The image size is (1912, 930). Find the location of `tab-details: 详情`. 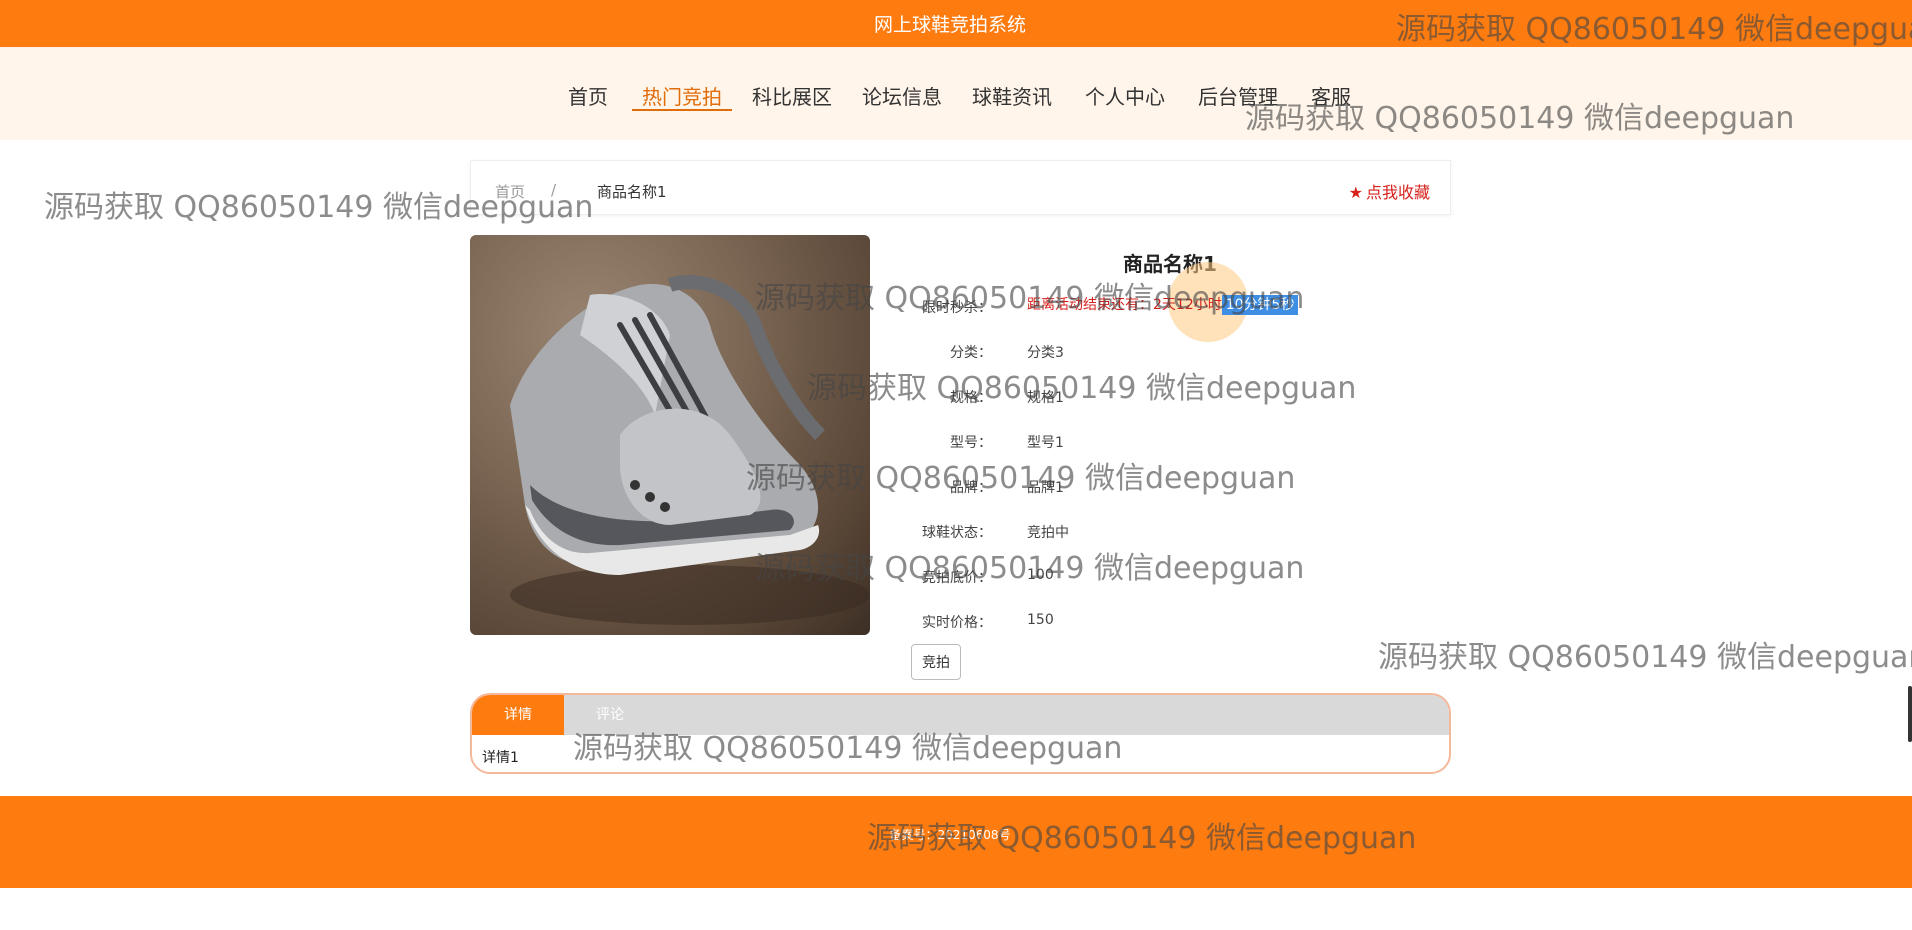

tab-details: 详情 is located at coordinates (518, 715).